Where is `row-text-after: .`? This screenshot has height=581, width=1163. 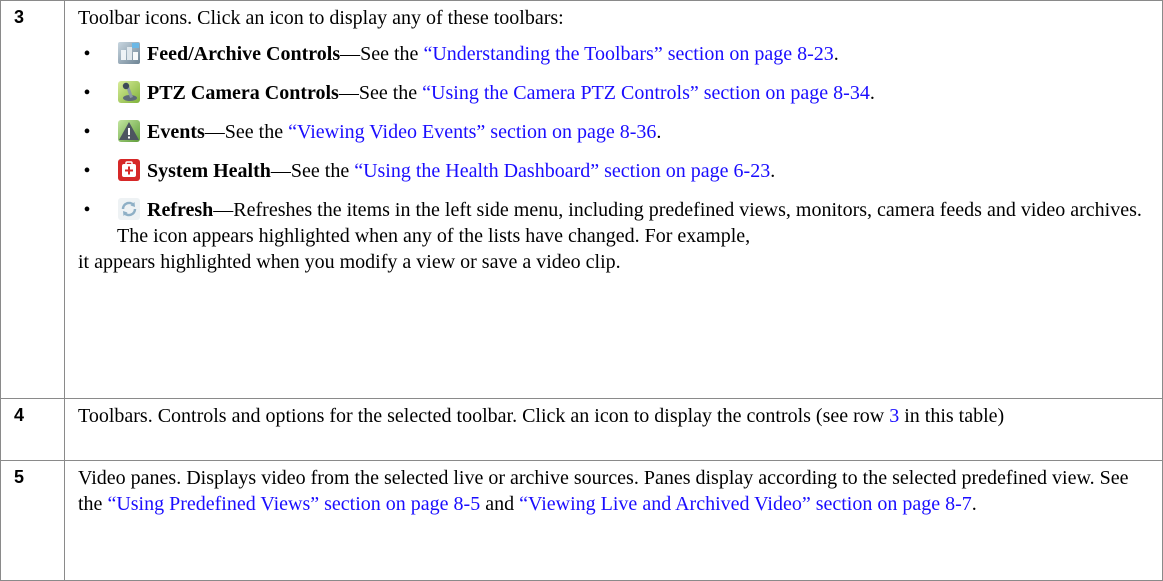 row-text-after: . is located at coordinates (974, 503).